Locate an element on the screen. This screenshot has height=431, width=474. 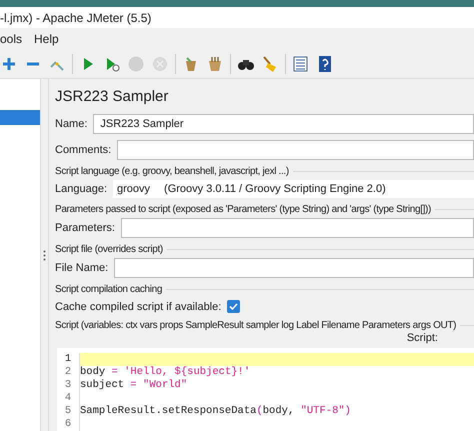
parameters-field is located at coordinates (297, 228).